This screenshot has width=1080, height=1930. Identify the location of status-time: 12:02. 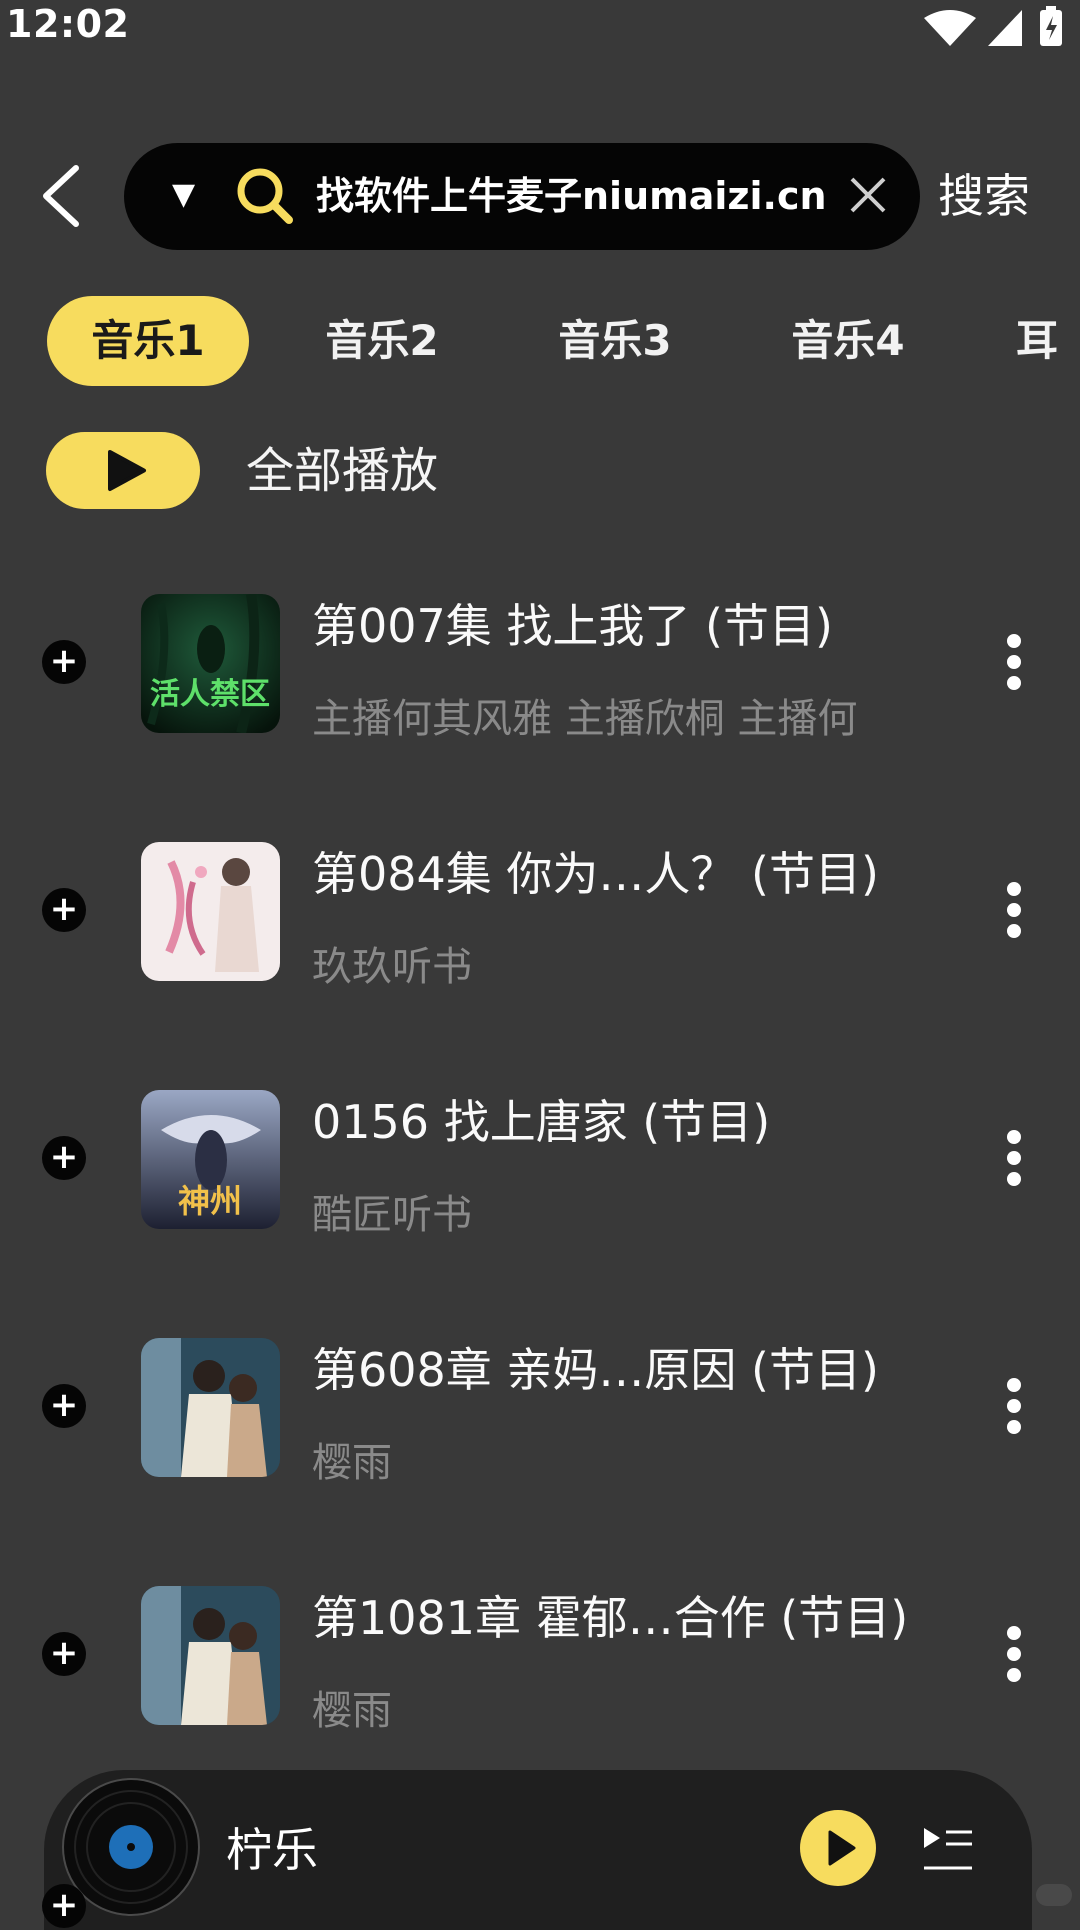
(68, 24).